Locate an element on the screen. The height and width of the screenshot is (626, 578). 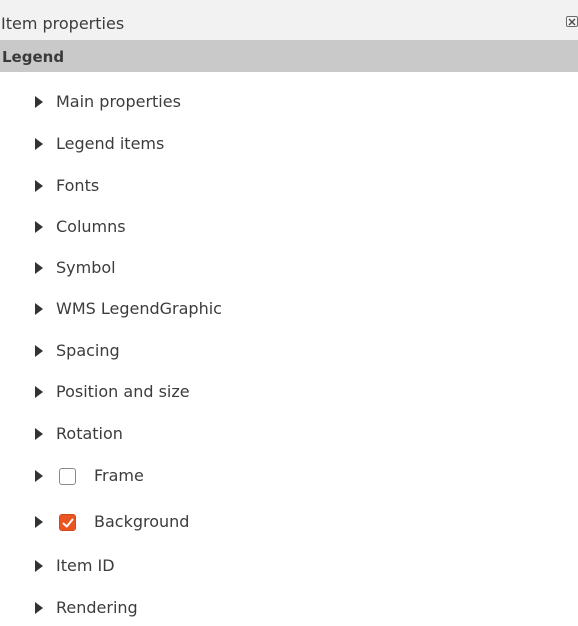
group-label: WMS LegendGraphic is located at coordinates (139, 308).